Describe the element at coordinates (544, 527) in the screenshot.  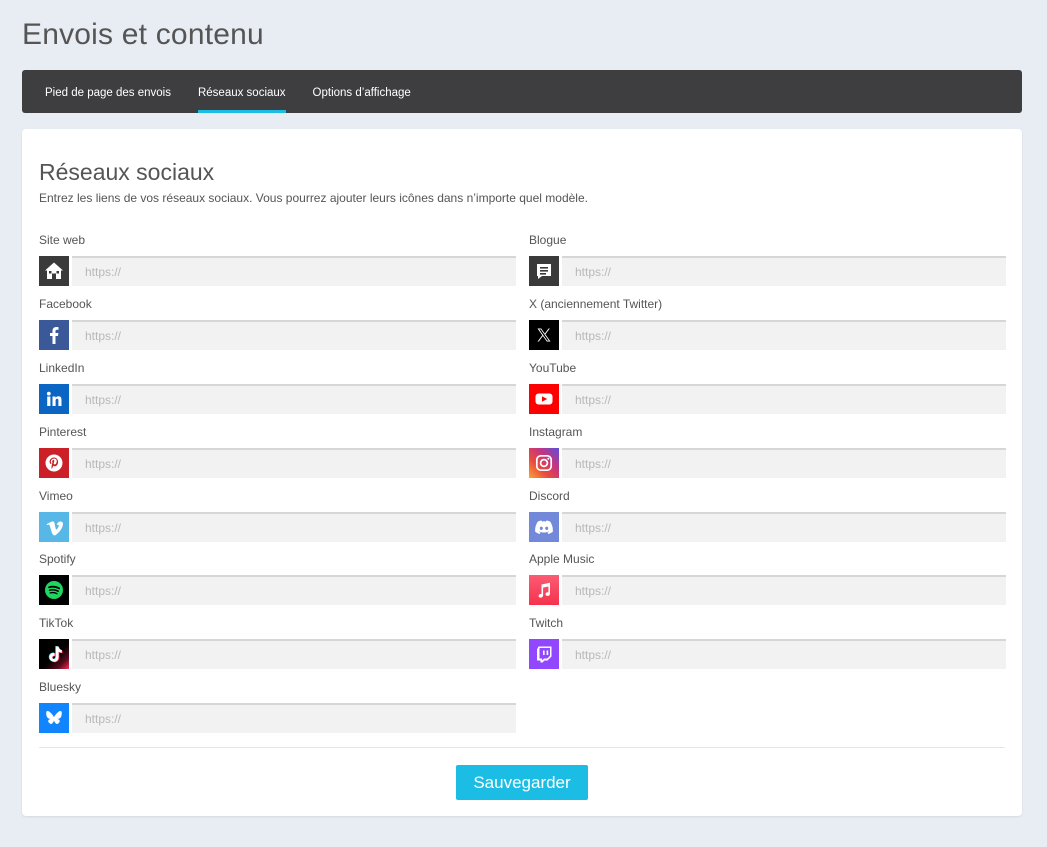
I see `discord-icon` at that location.